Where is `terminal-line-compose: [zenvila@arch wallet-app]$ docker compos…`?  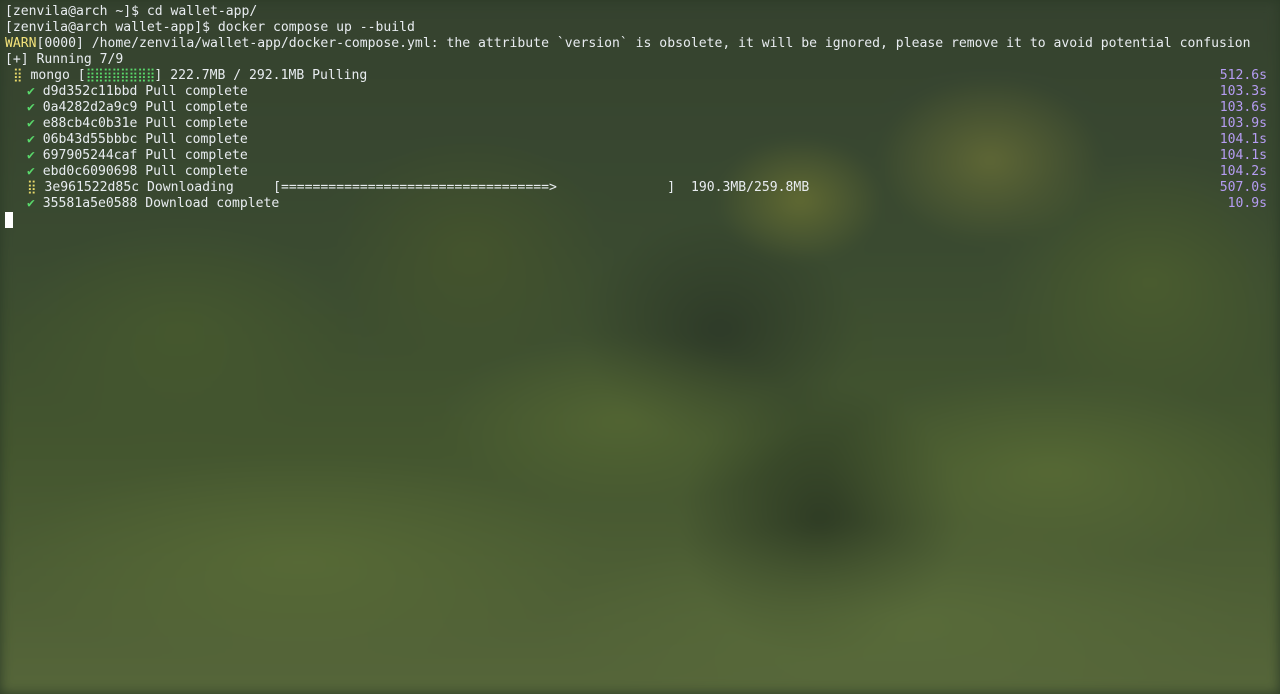 terminal-line-compose: [zenvila@arch wallet-app]$ docker compos… is located at coordinates (640, 28).